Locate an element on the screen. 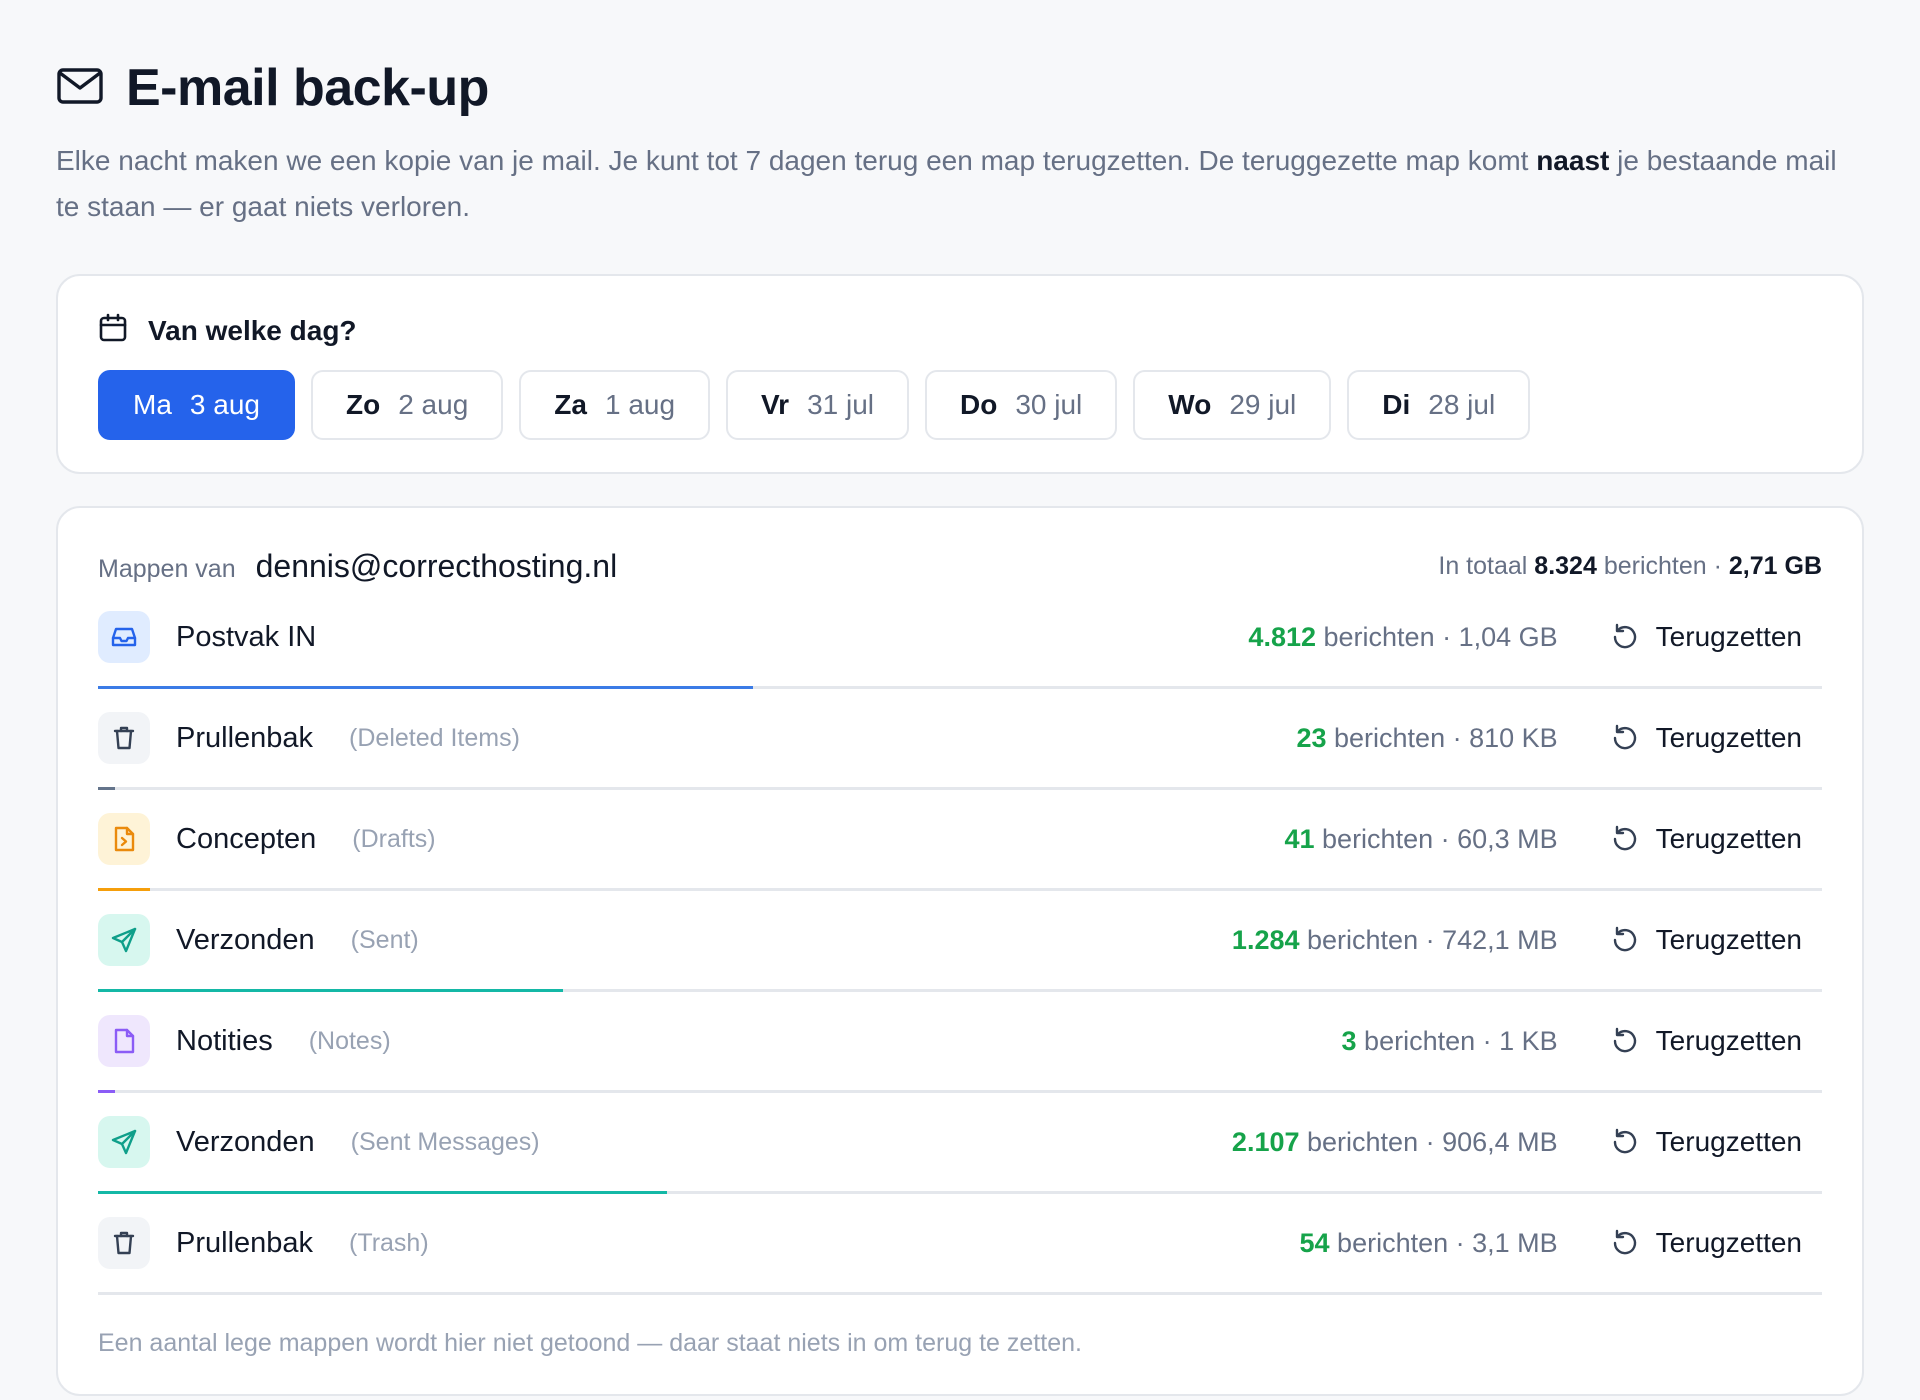 This screenshot has width=1920, height=1400. folder-stats: 4.812 berichten · 1,04 GB is located at coordinates (1402, 637).